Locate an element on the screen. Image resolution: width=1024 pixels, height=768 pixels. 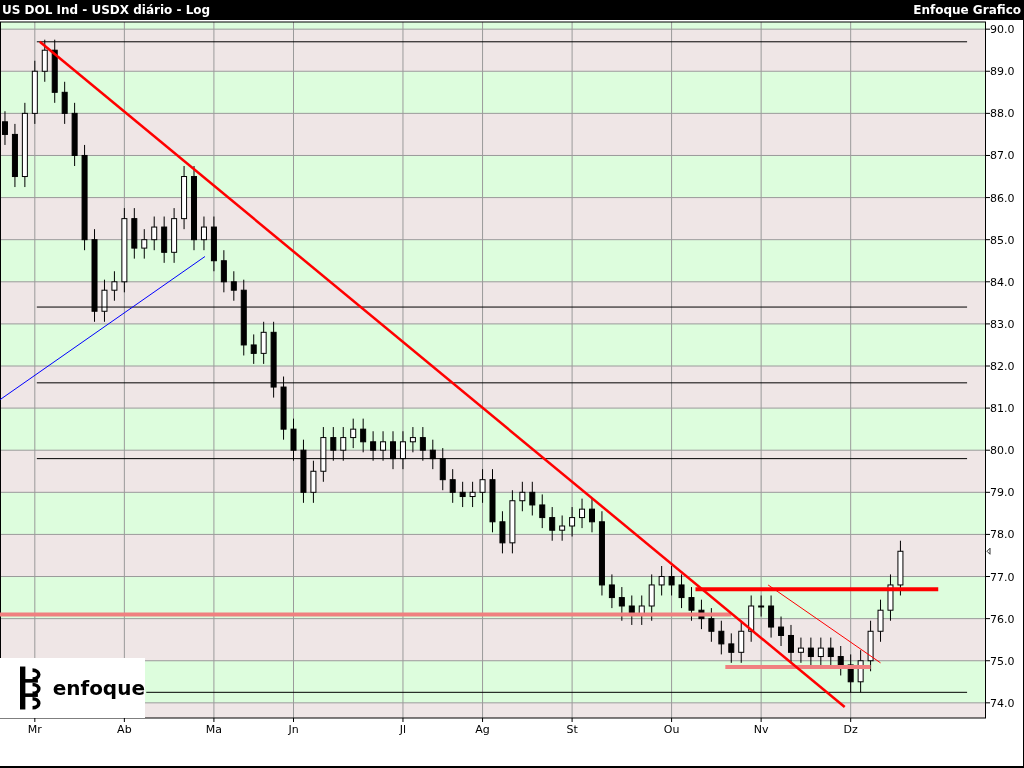
axis-label: 78.0 is located at coordinates (1002, 535).